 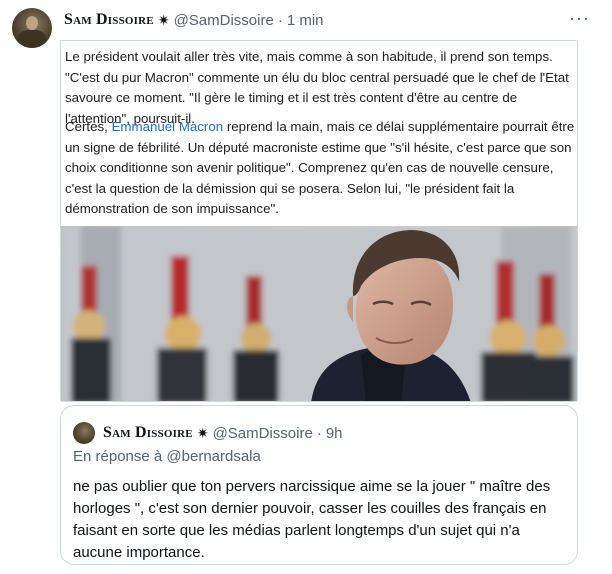 What do you see at coordinates (224, 20) in the screenshot?
I see `author-handle: @SamDissoire` at bounding box center [224, 20].